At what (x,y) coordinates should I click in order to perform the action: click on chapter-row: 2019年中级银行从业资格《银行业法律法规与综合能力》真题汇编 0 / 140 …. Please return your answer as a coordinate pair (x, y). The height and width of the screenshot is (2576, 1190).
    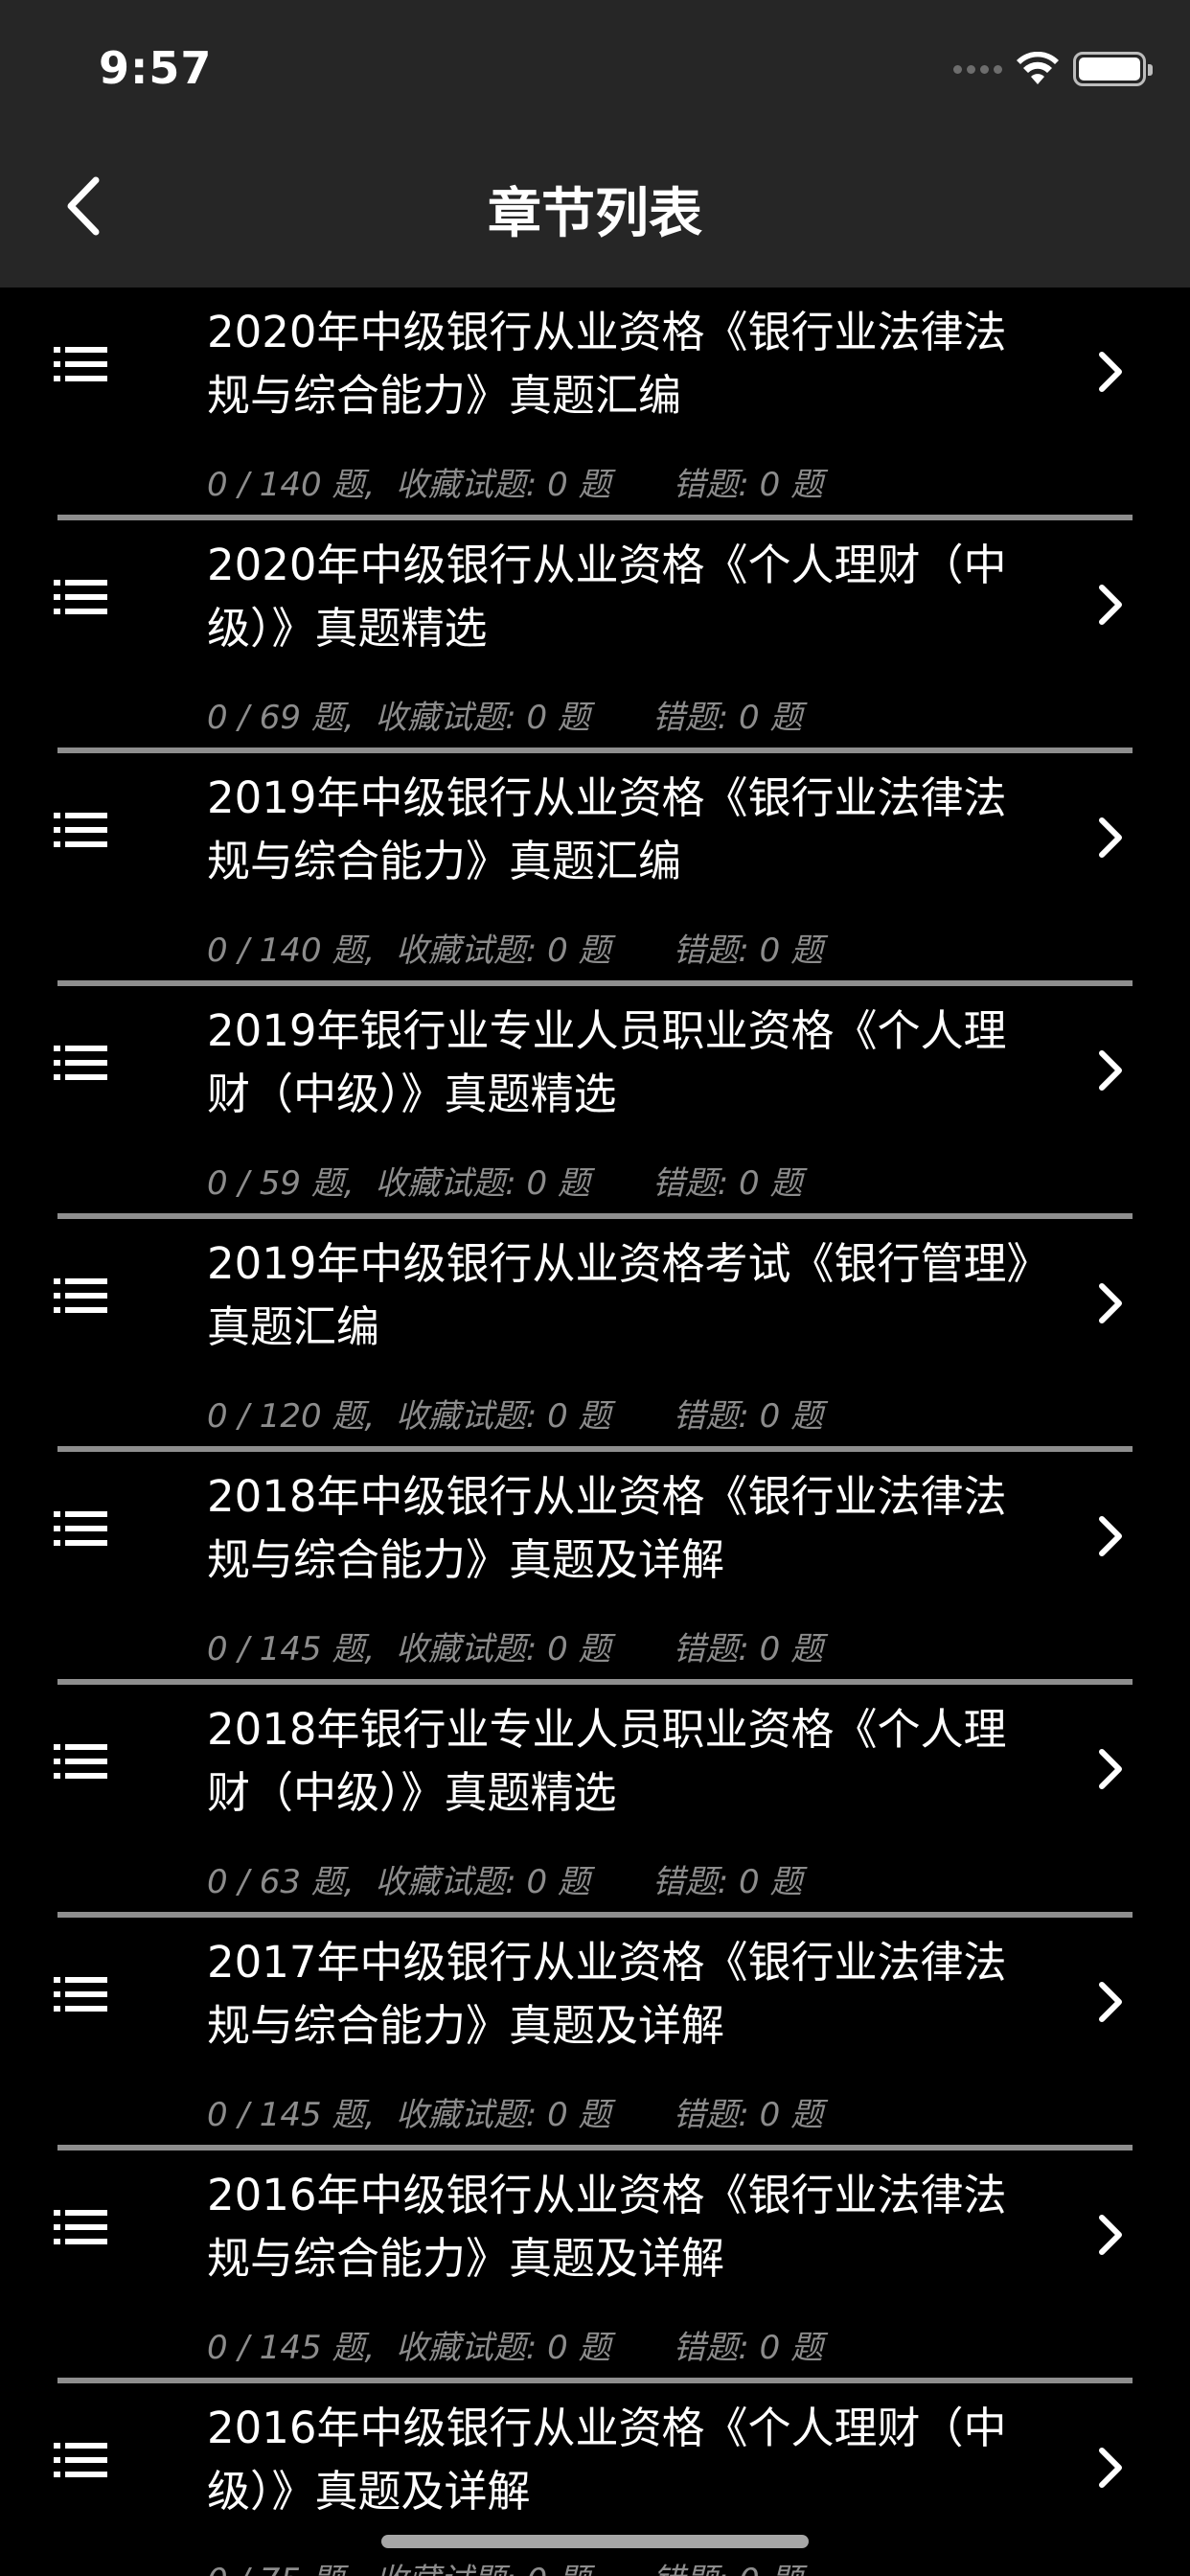
    Looking at the image, I should click on (595, 869).